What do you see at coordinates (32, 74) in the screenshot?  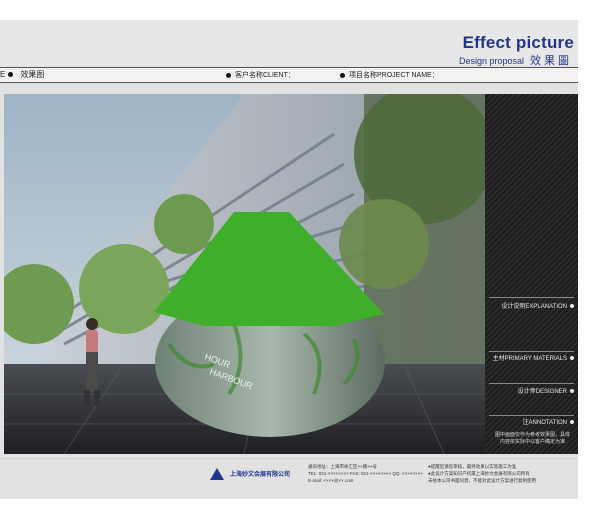 I see `section-label: 效果图` at bounding box center [32, 74].